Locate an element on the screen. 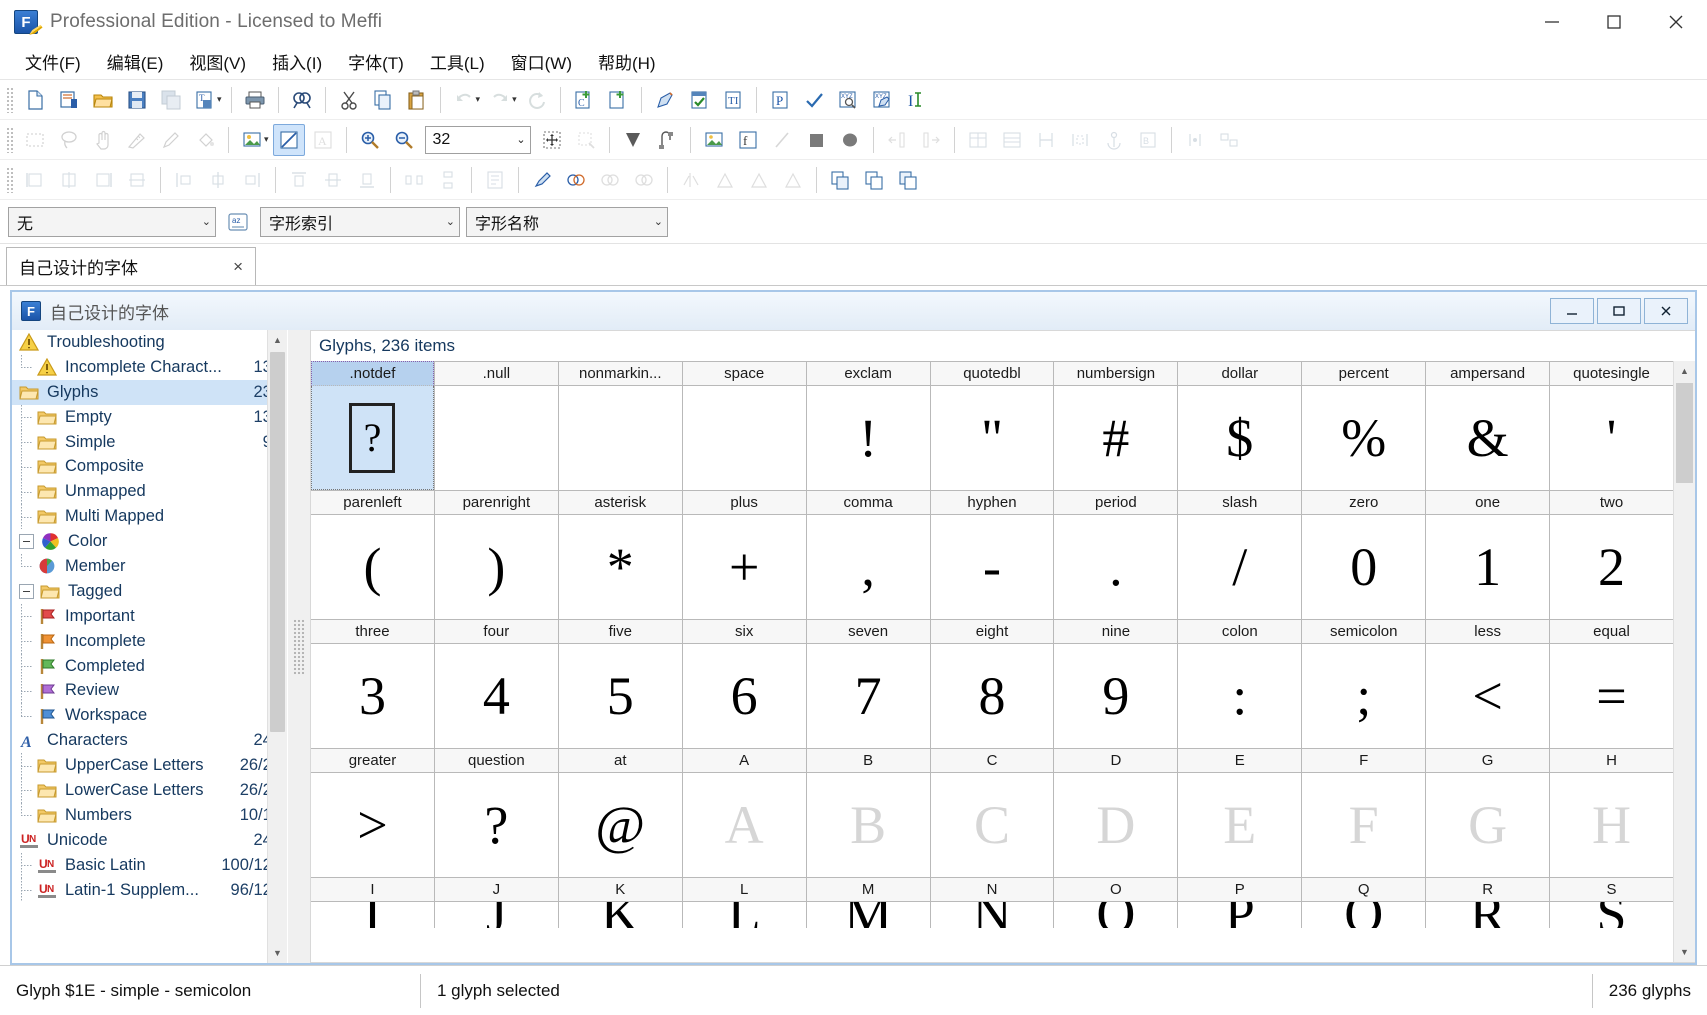 The height and width of the screenshot is (1015, 1707). tree-item-basic-latin: U N Basic Latin 100/128 is located at coordinates (149, 865).